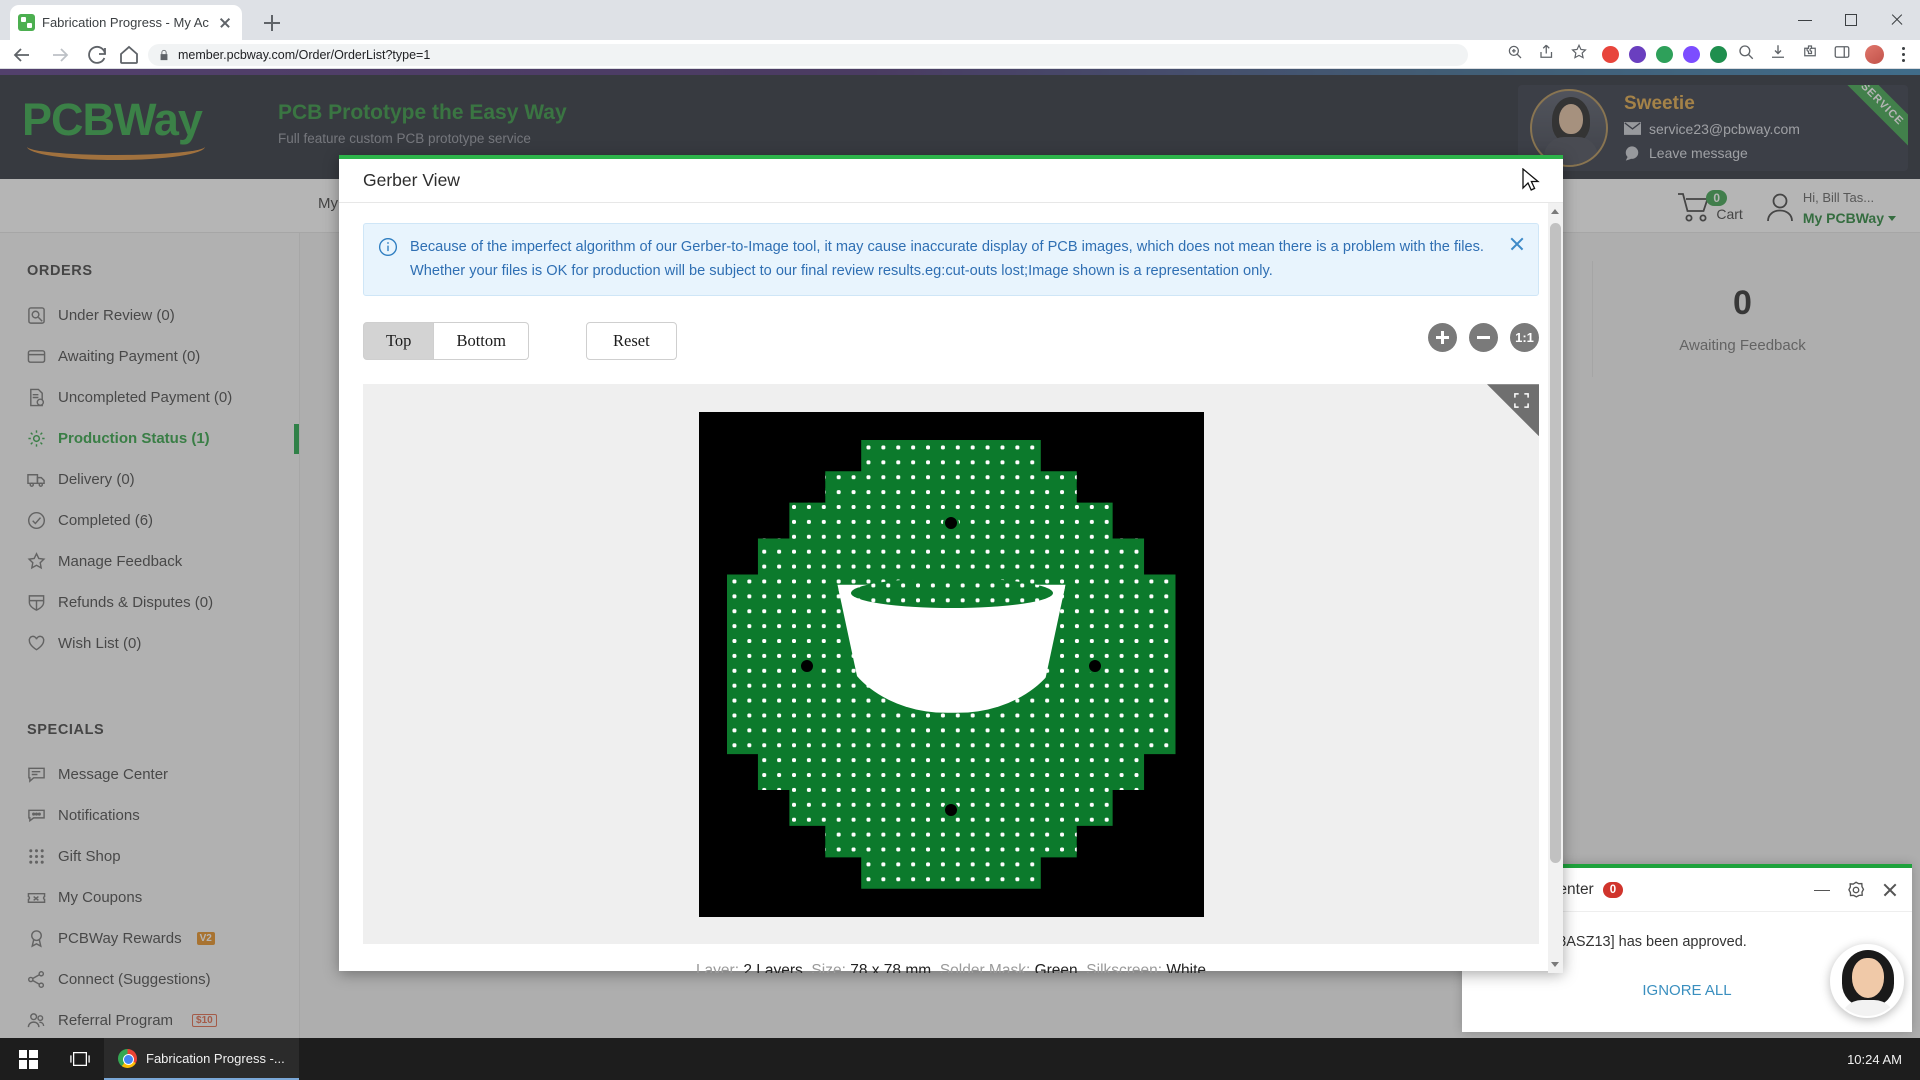 The width and height of the screenshot is (1920, 1080). Describe the element at coordinates (1805, 20) in the screenshot. I see `window-minimize-button` at that location.